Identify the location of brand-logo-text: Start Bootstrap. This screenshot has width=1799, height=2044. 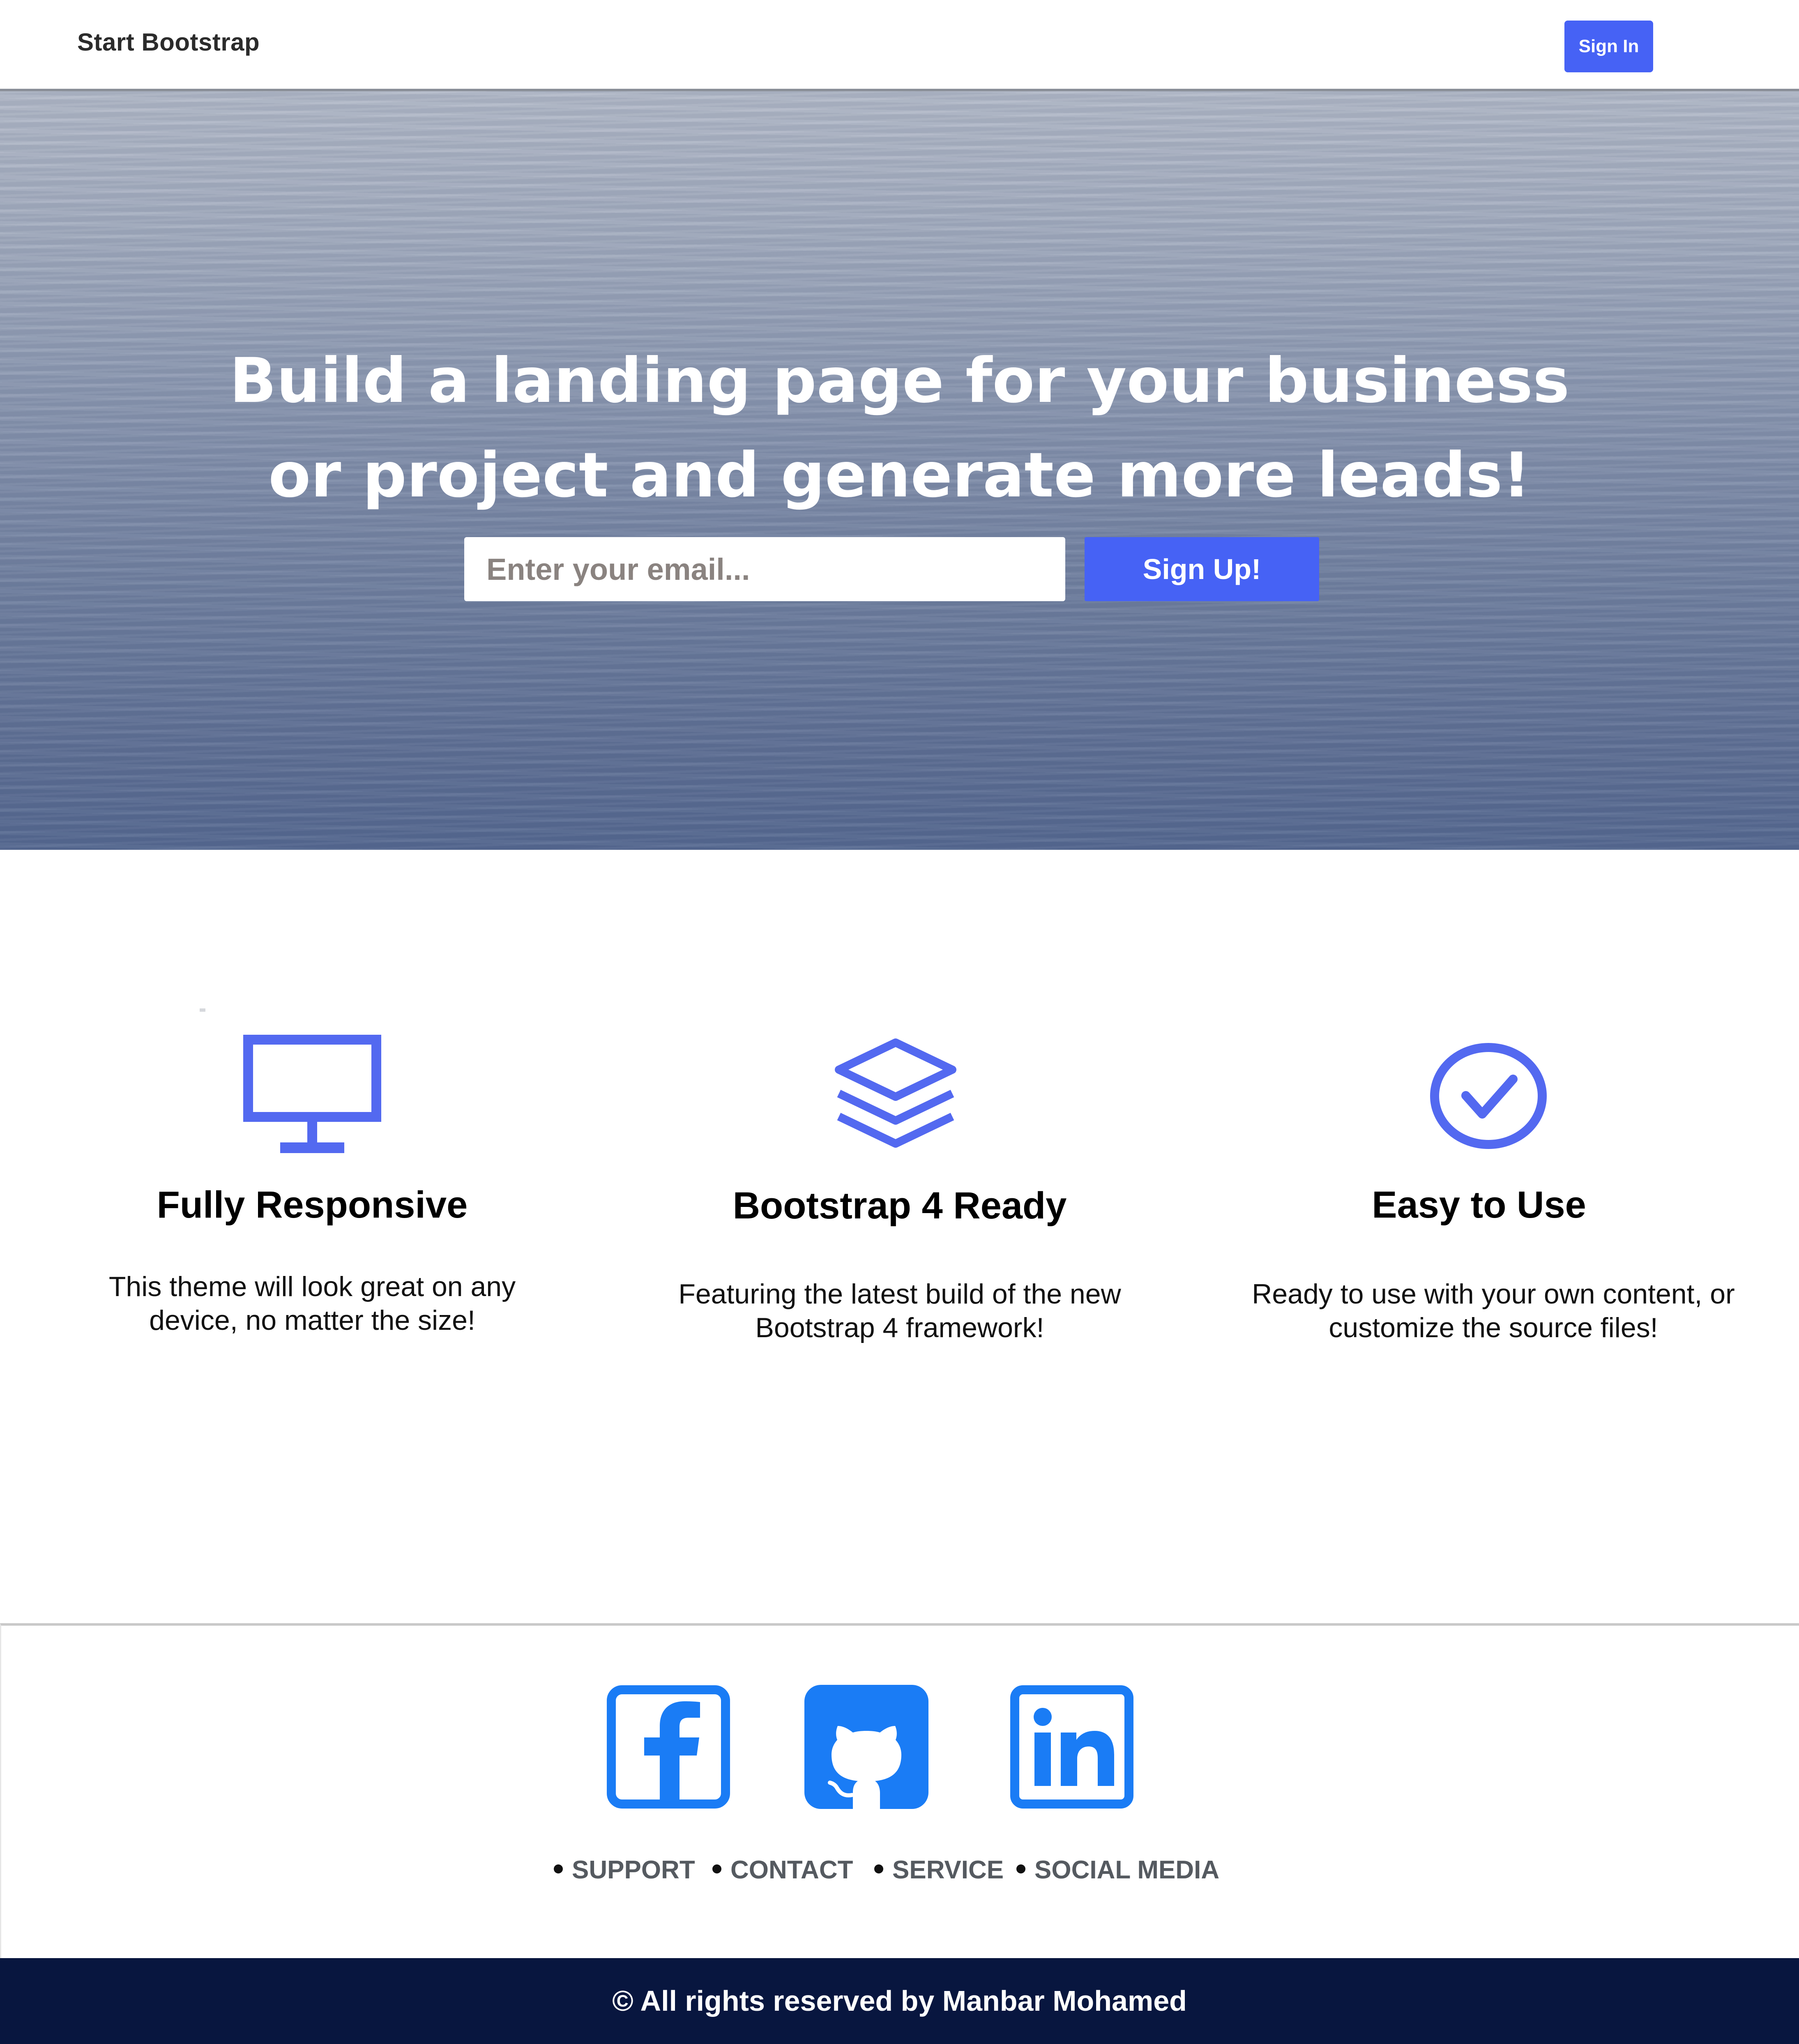
(168, 42).